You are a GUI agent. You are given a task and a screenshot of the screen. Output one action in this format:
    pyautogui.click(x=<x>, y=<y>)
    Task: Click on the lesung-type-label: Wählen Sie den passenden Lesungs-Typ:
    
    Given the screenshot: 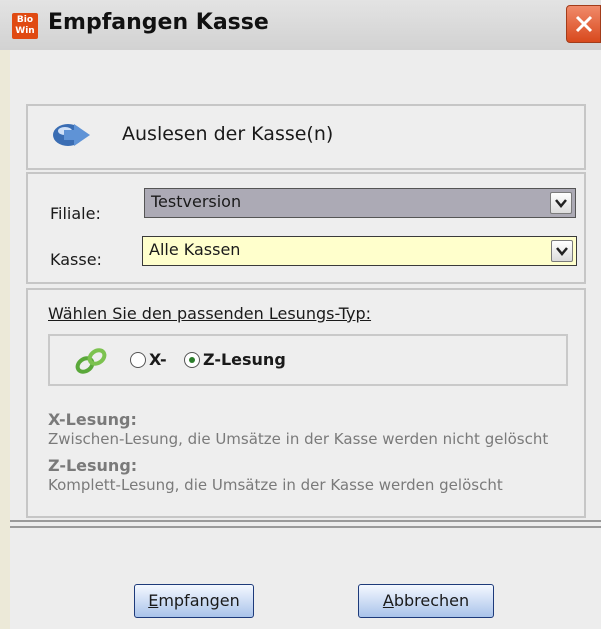 What is the action you would take?
    pyautogui.click(x=210, y=313)
    